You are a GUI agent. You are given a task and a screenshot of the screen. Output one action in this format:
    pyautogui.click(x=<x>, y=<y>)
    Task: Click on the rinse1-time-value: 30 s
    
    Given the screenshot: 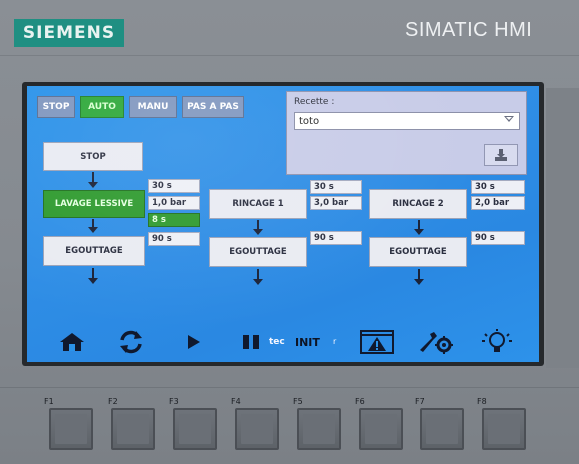 What is the action you would take?
    pyautogui.click(x=336, y=187)
    